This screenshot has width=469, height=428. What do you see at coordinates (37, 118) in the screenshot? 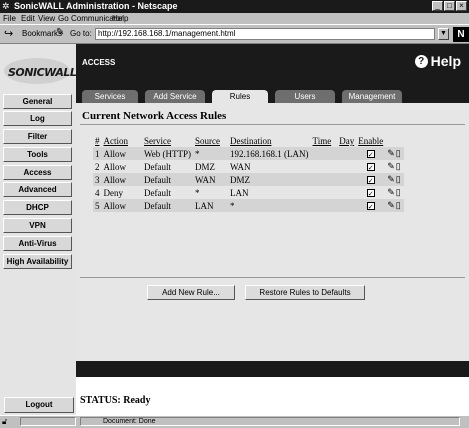
I see `nav-log: Log` at bounding box center [37, 118].